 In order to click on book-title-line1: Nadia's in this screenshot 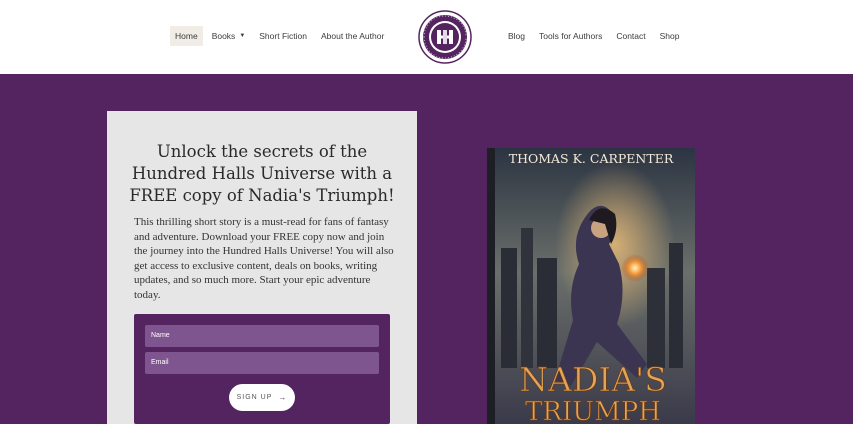, I will do `click(593, 379)`.